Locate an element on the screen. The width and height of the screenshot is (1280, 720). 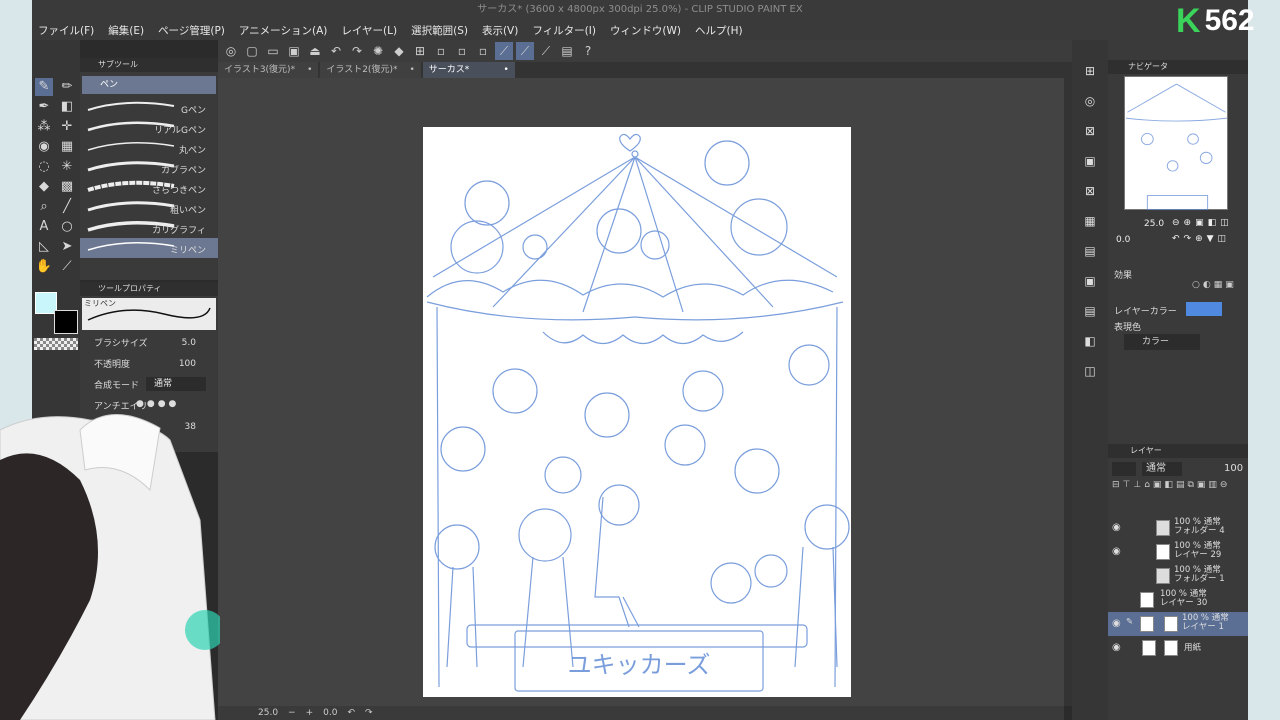
brush-tool-icon: ✒ is located at coordinates (44, 107).